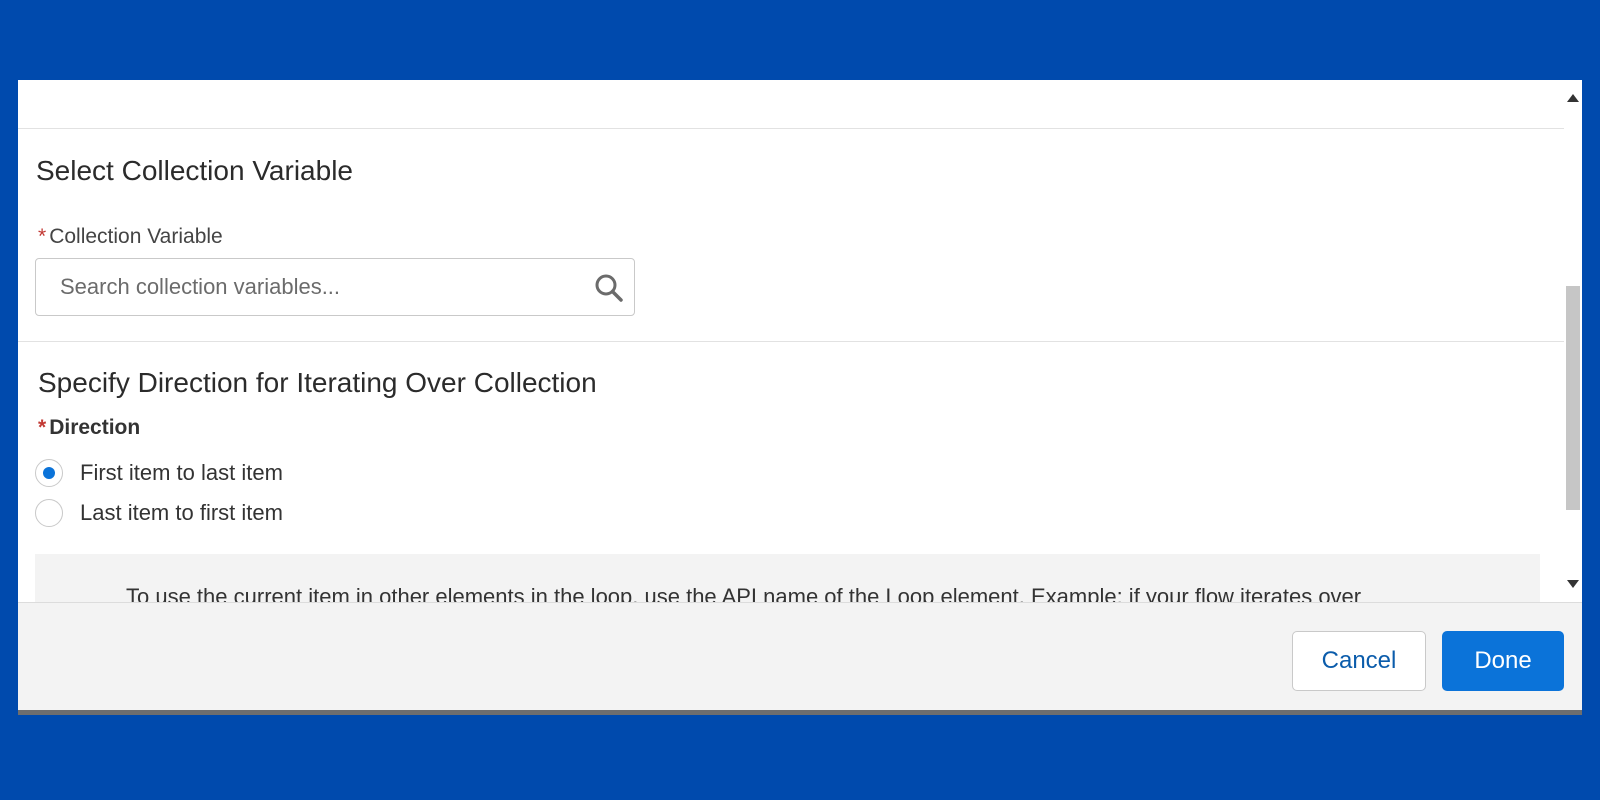 This screenshot has height=800, width=1600. I want to click on scroll-up-arrow-icon, so click(1573, 98).